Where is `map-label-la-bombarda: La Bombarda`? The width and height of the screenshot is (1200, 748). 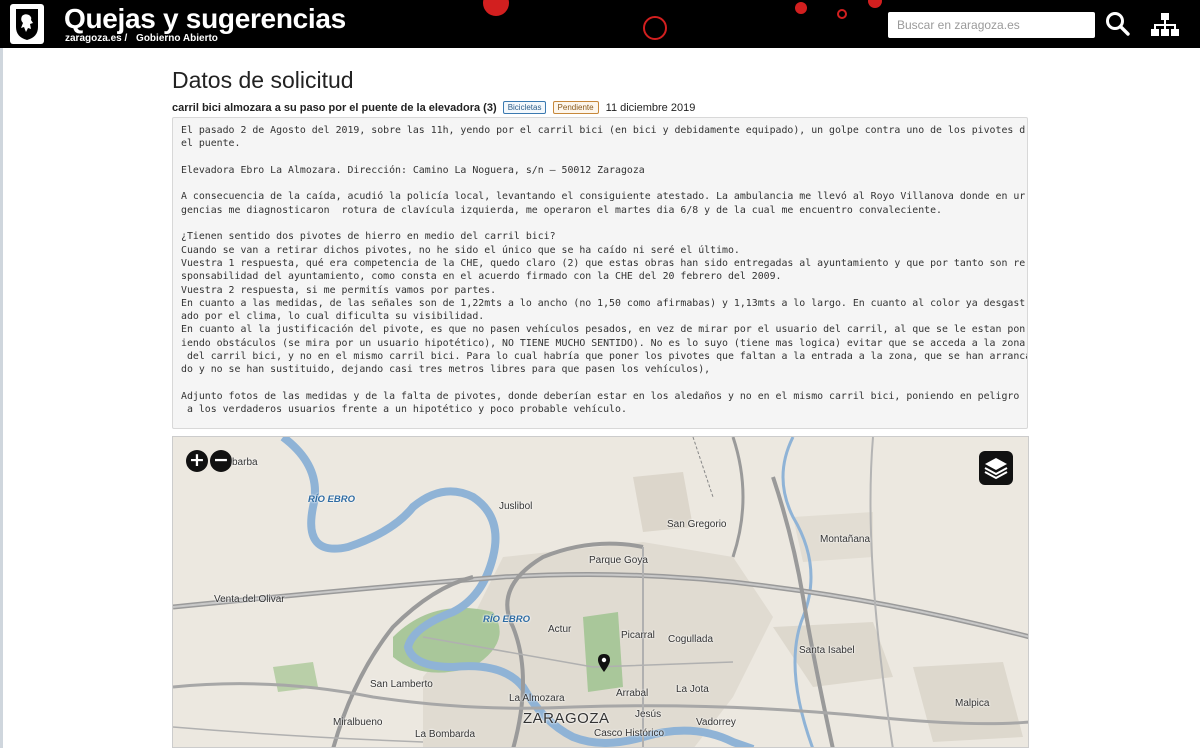 map-label-la-bombarda: La Bombarda is located at coordinates (445, 734).